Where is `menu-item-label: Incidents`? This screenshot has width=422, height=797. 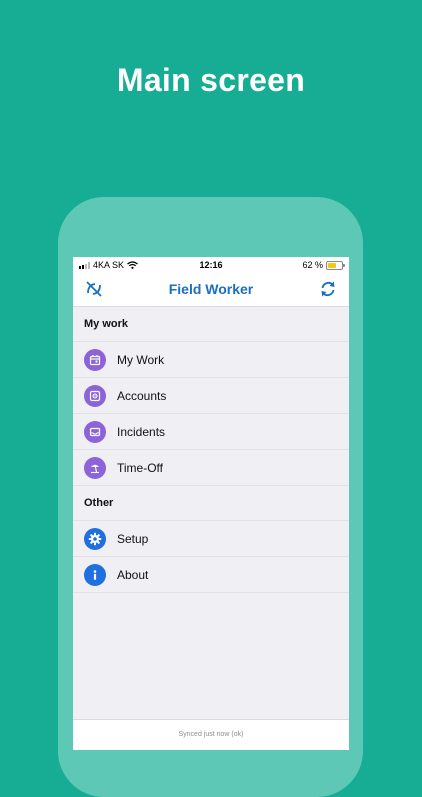
menu-item-label: Incidents is located at coordinates (141, 431).